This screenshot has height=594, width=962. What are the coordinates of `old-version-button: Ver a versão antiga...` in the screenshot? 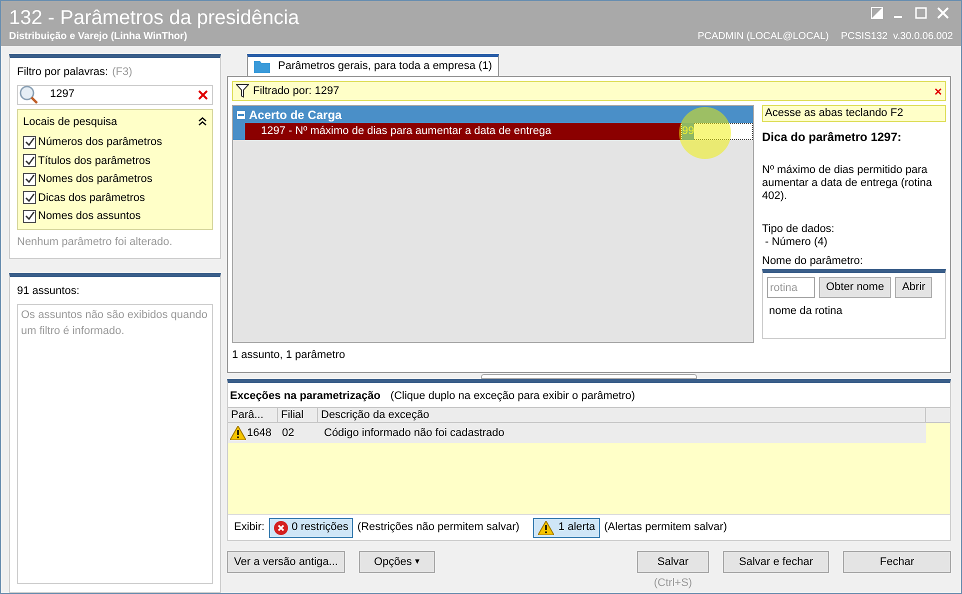 It's located at (286, 562).